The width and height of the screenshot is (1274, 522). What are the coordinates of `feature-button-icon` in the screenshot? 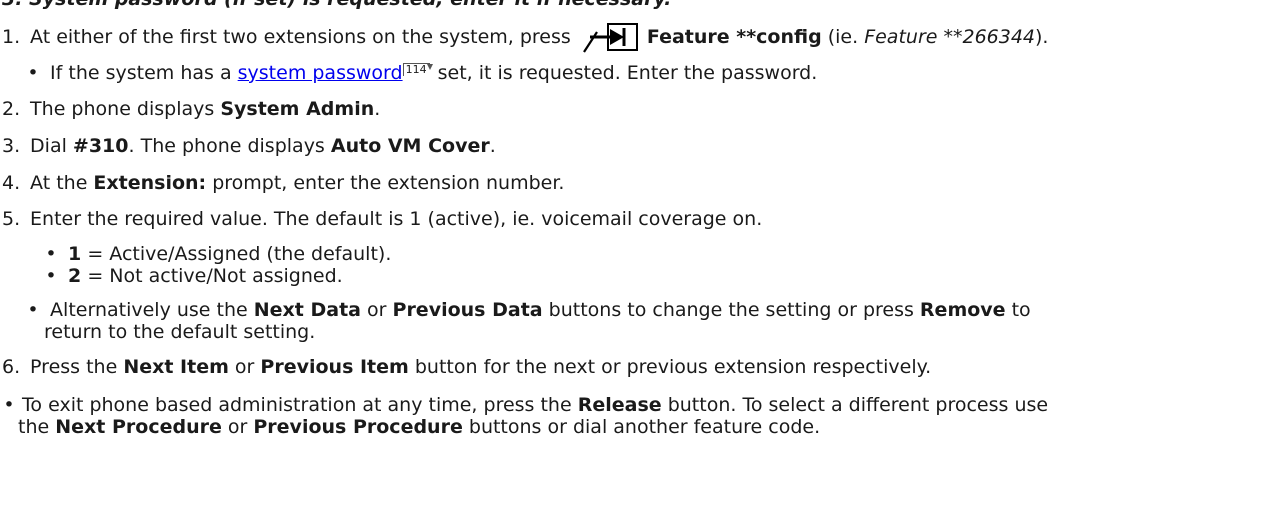 It's located at (610, 41).